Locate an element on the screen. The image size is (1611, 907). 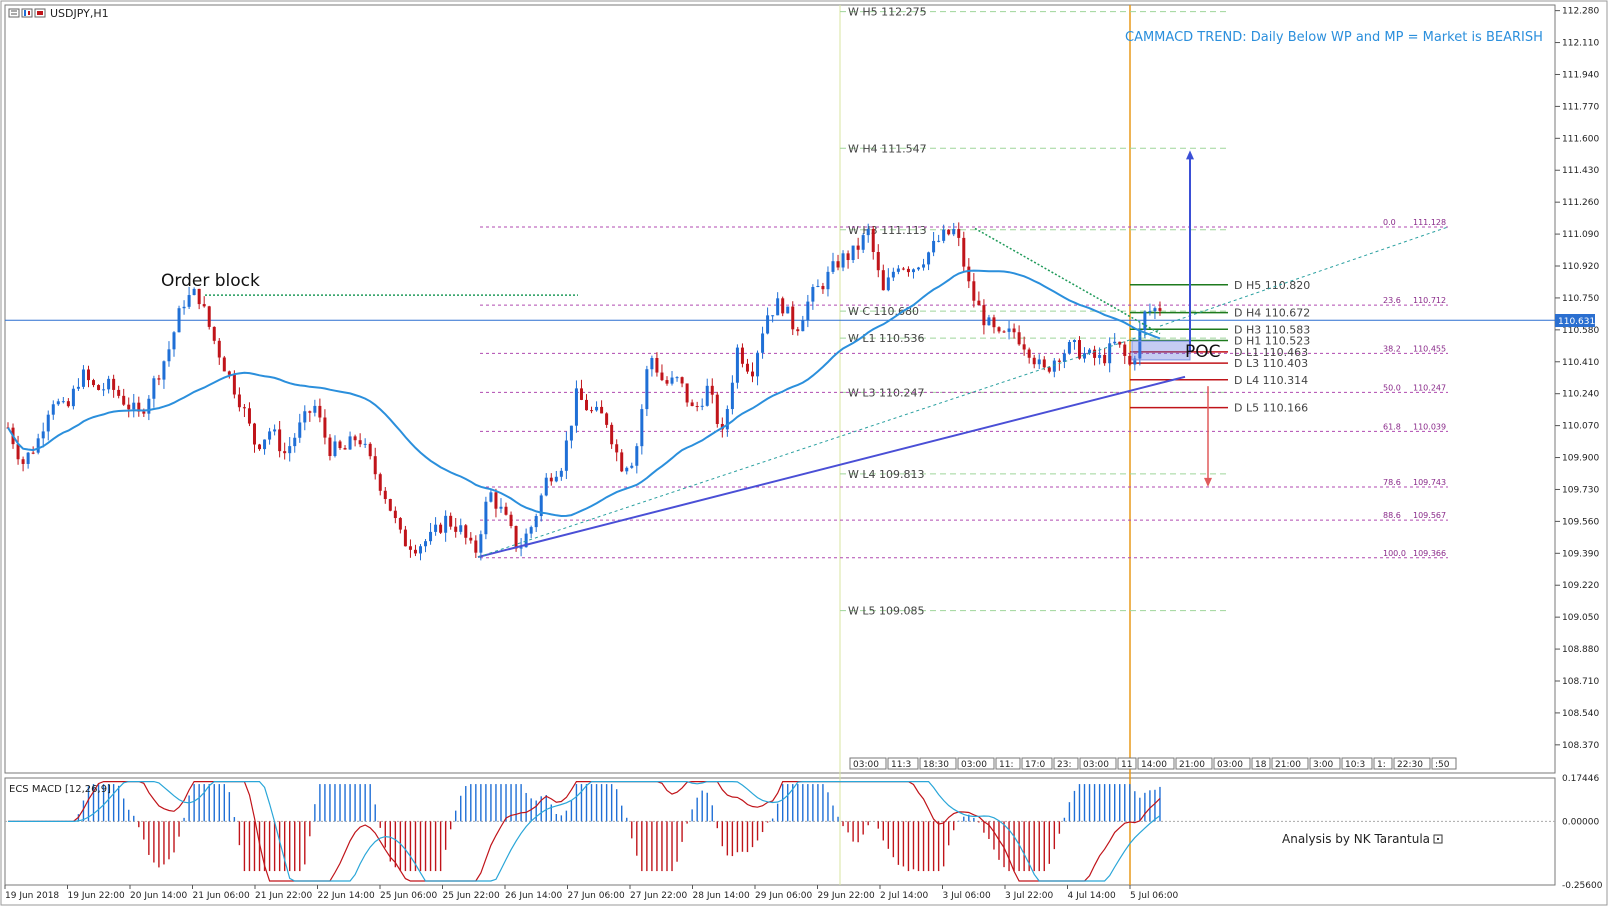
price-tick-label: 111.770 is located at coordinates (1580, 107).